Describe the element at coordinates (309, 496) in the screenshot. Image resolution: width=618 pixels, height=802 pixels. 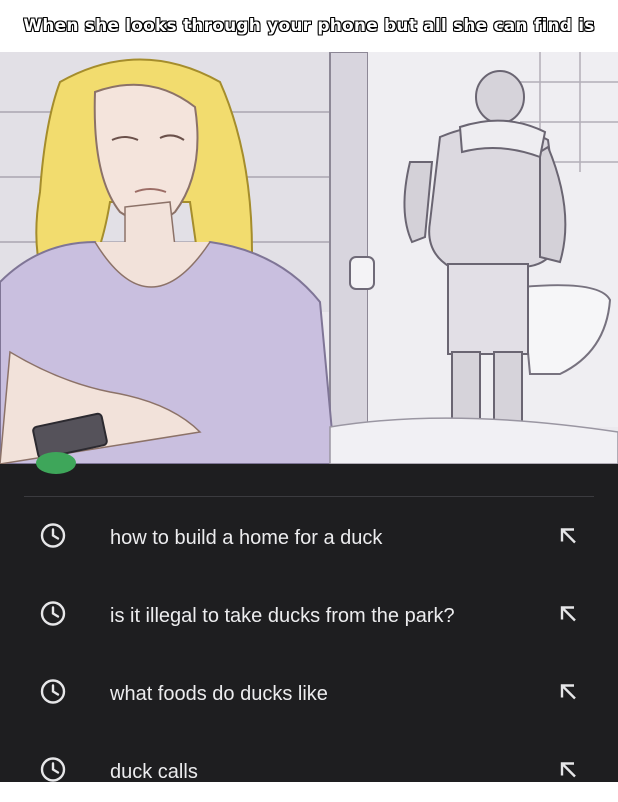
I see `divider` at that location.